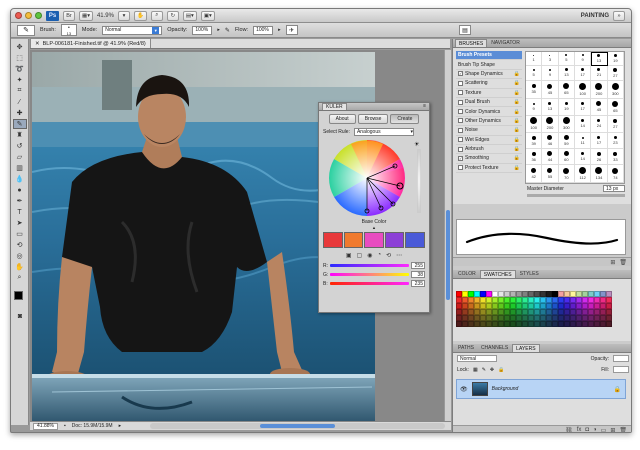 The width and height of the screenshot is (640, 450). What do you see at coordinates (464, 389) in the screenshot?
I see `eye-icon: 👁` at bounding box center [464, 389].